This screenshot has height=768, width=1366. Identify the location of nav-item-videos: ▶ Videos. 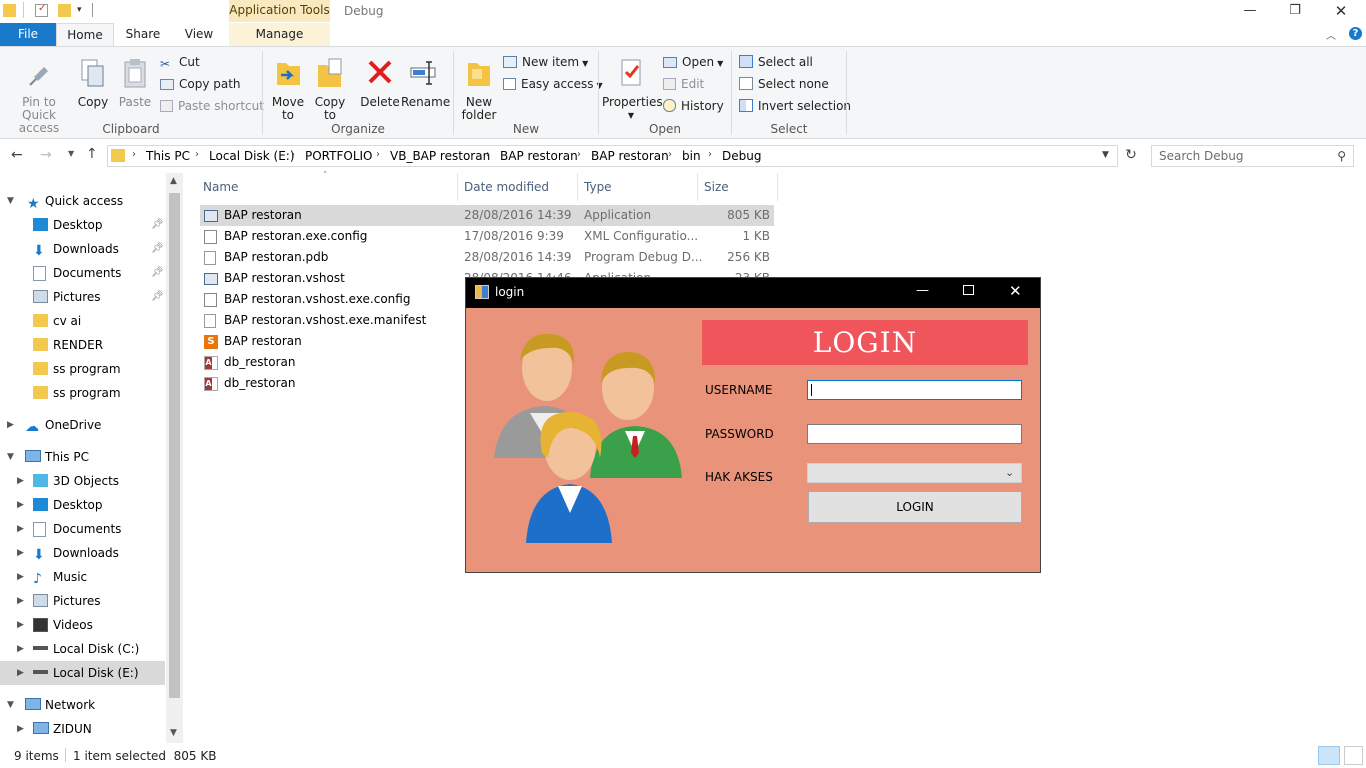
(82, 625).